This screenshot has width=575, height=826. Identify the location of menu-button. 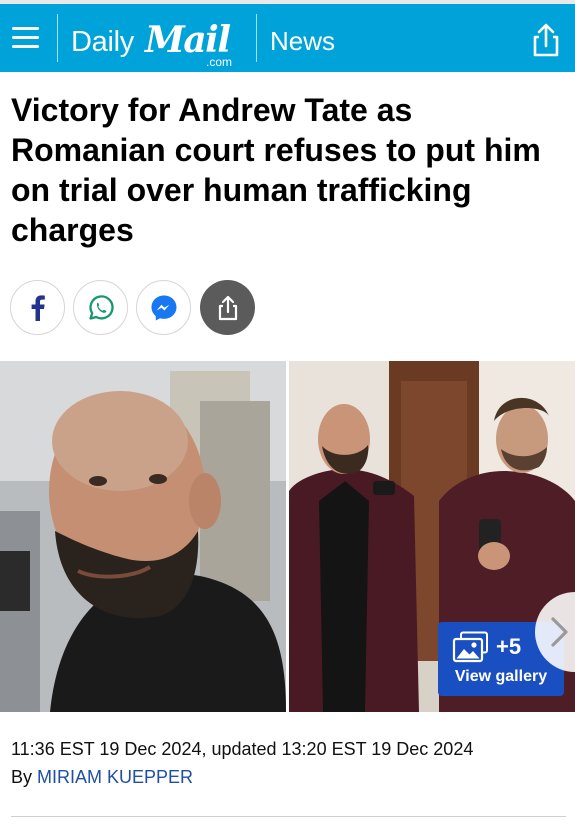
(27, 37).